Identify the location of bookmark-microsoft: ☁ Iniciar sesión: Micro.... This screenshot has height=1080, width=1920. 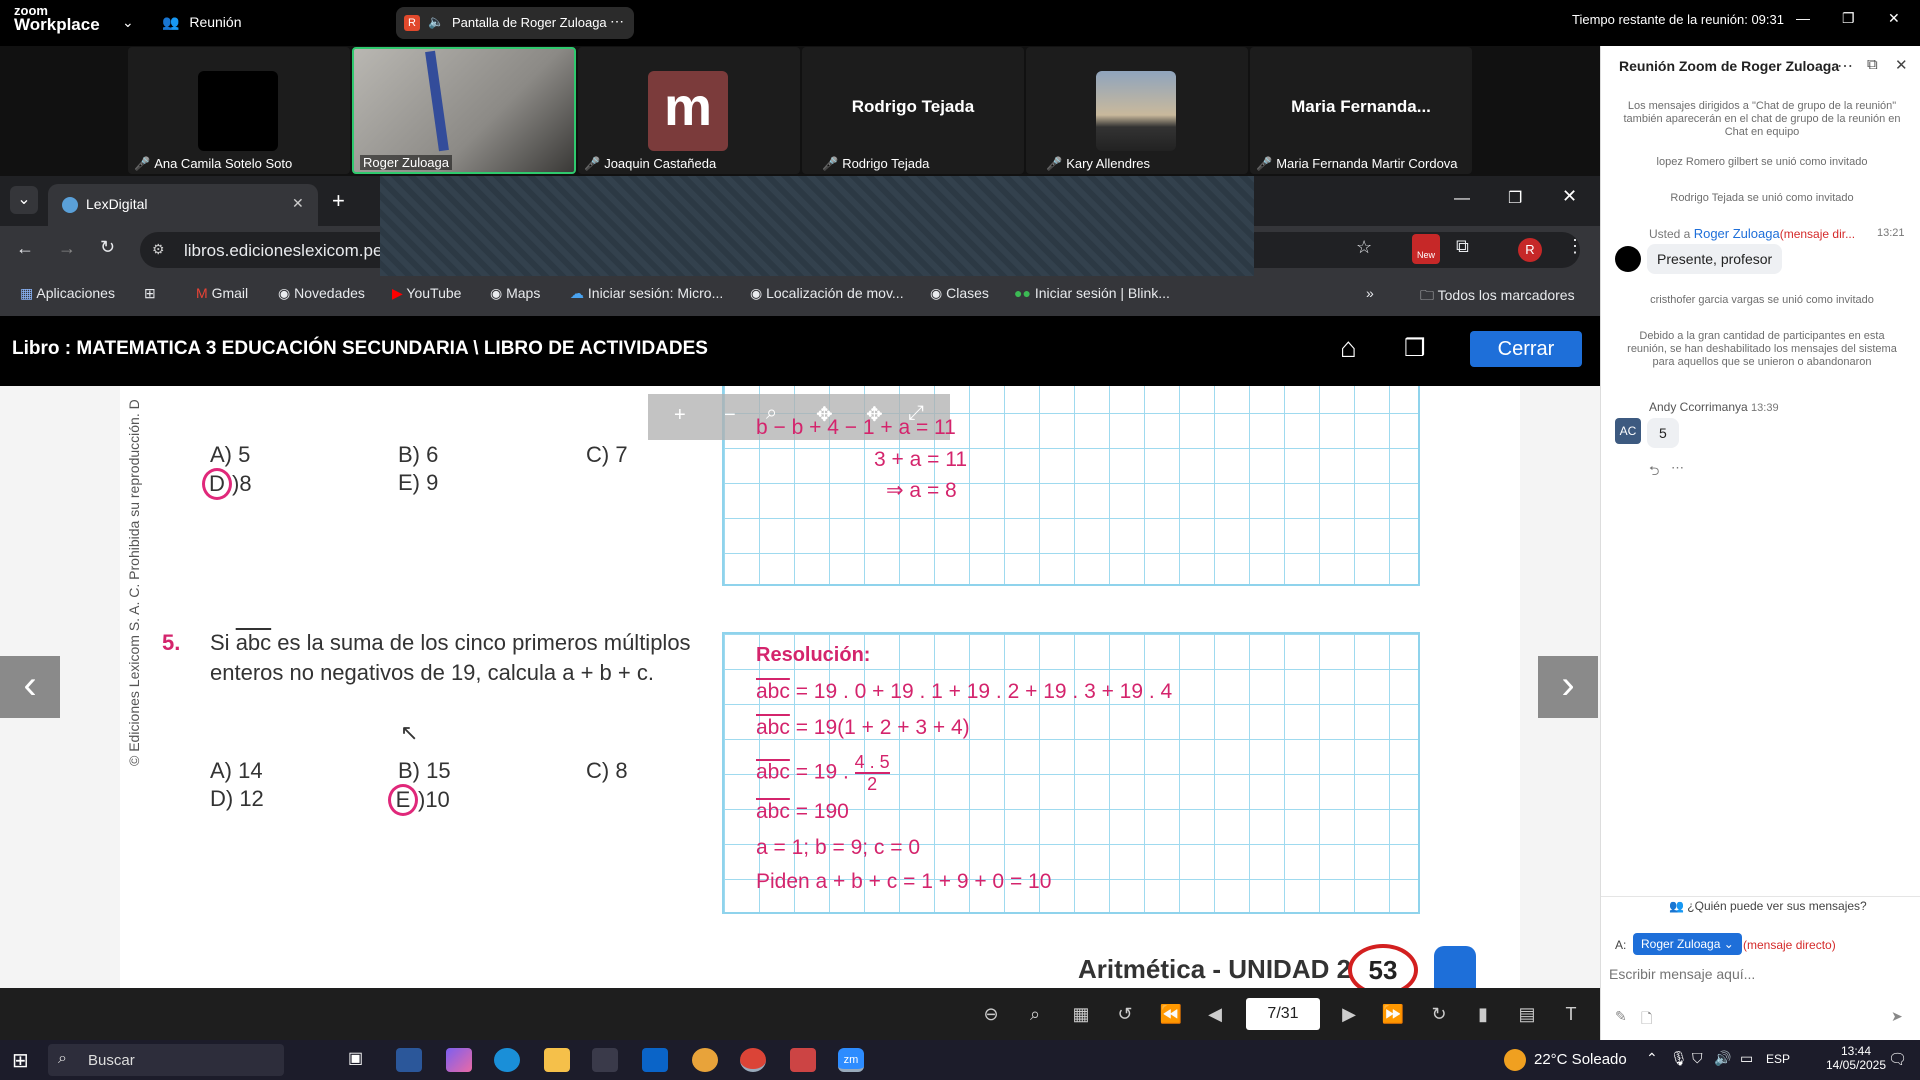
(646, 293).